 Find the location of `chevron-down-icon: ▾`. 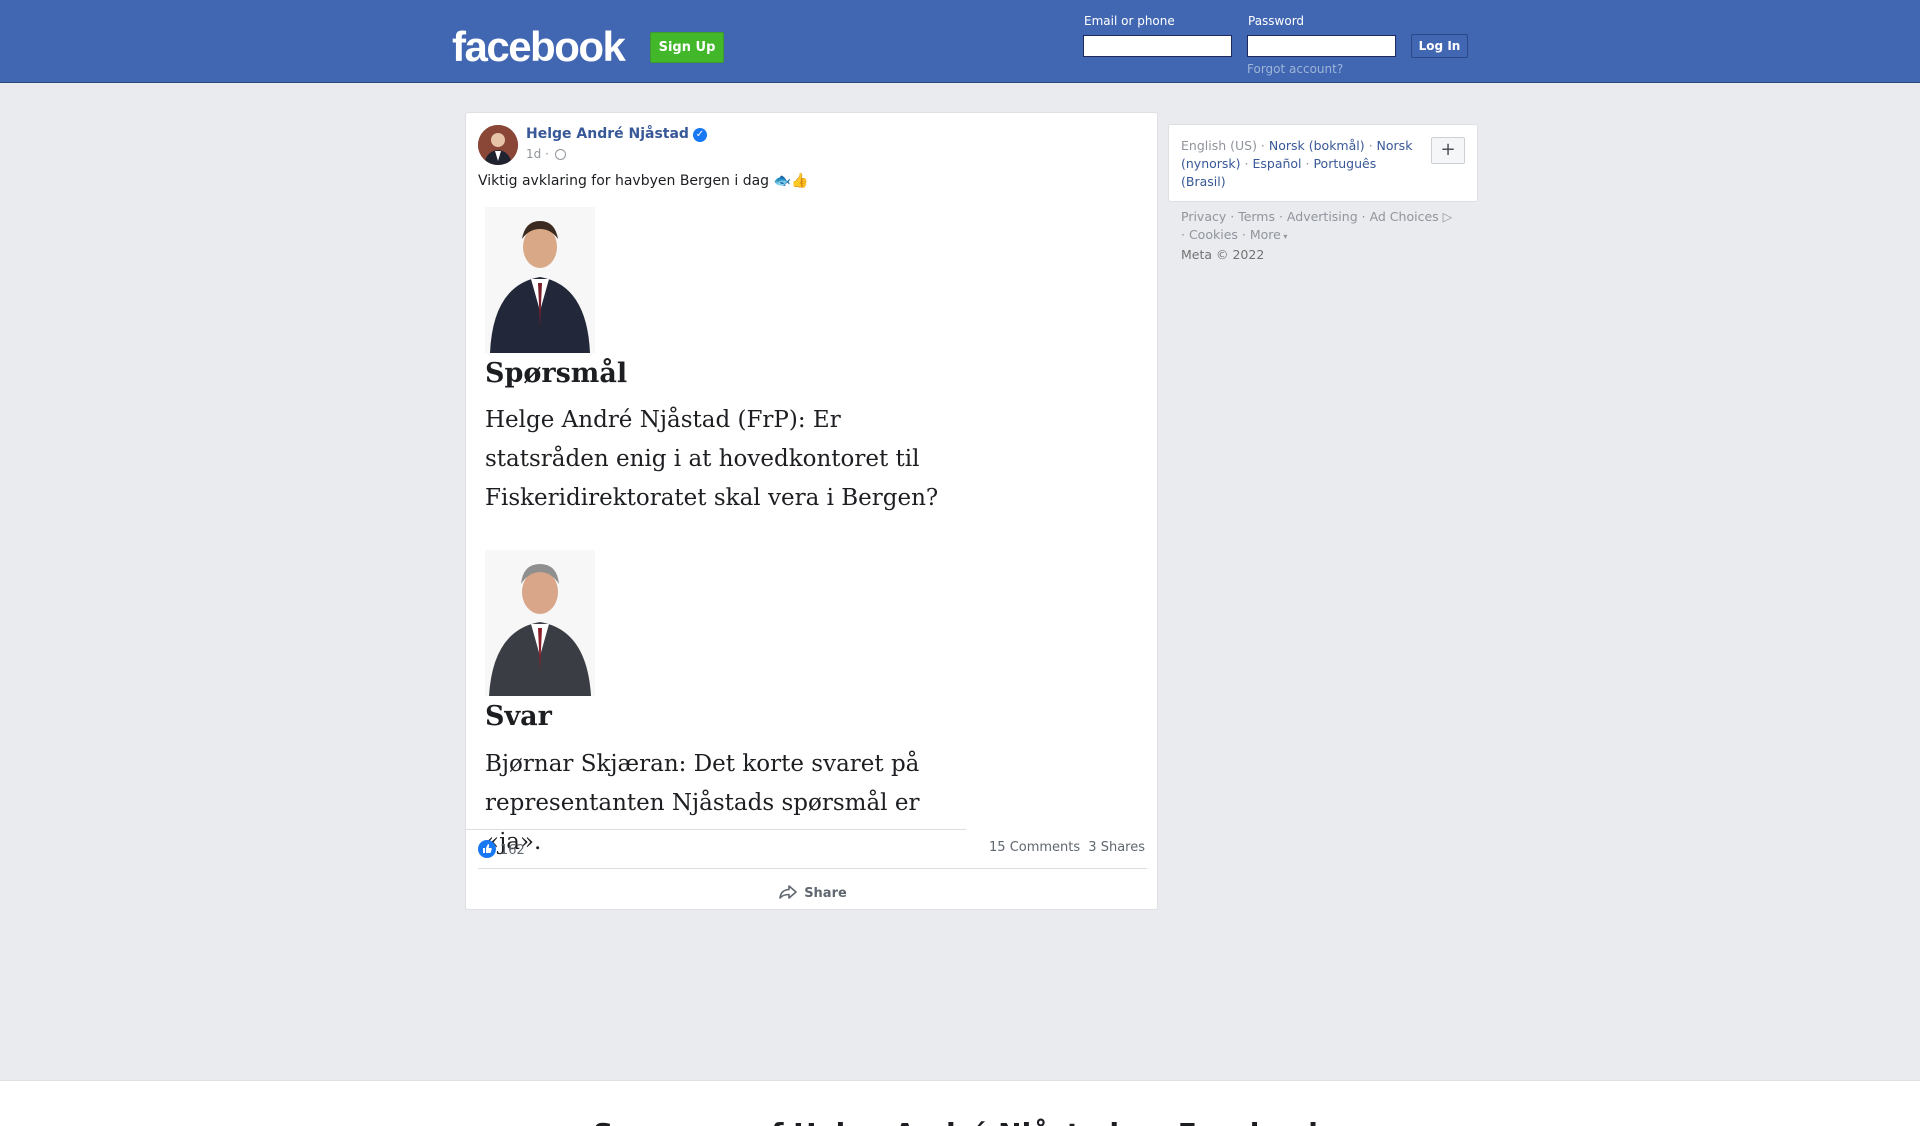

chevron-down-icon: ▾ is located at coordinates (1284, 236).